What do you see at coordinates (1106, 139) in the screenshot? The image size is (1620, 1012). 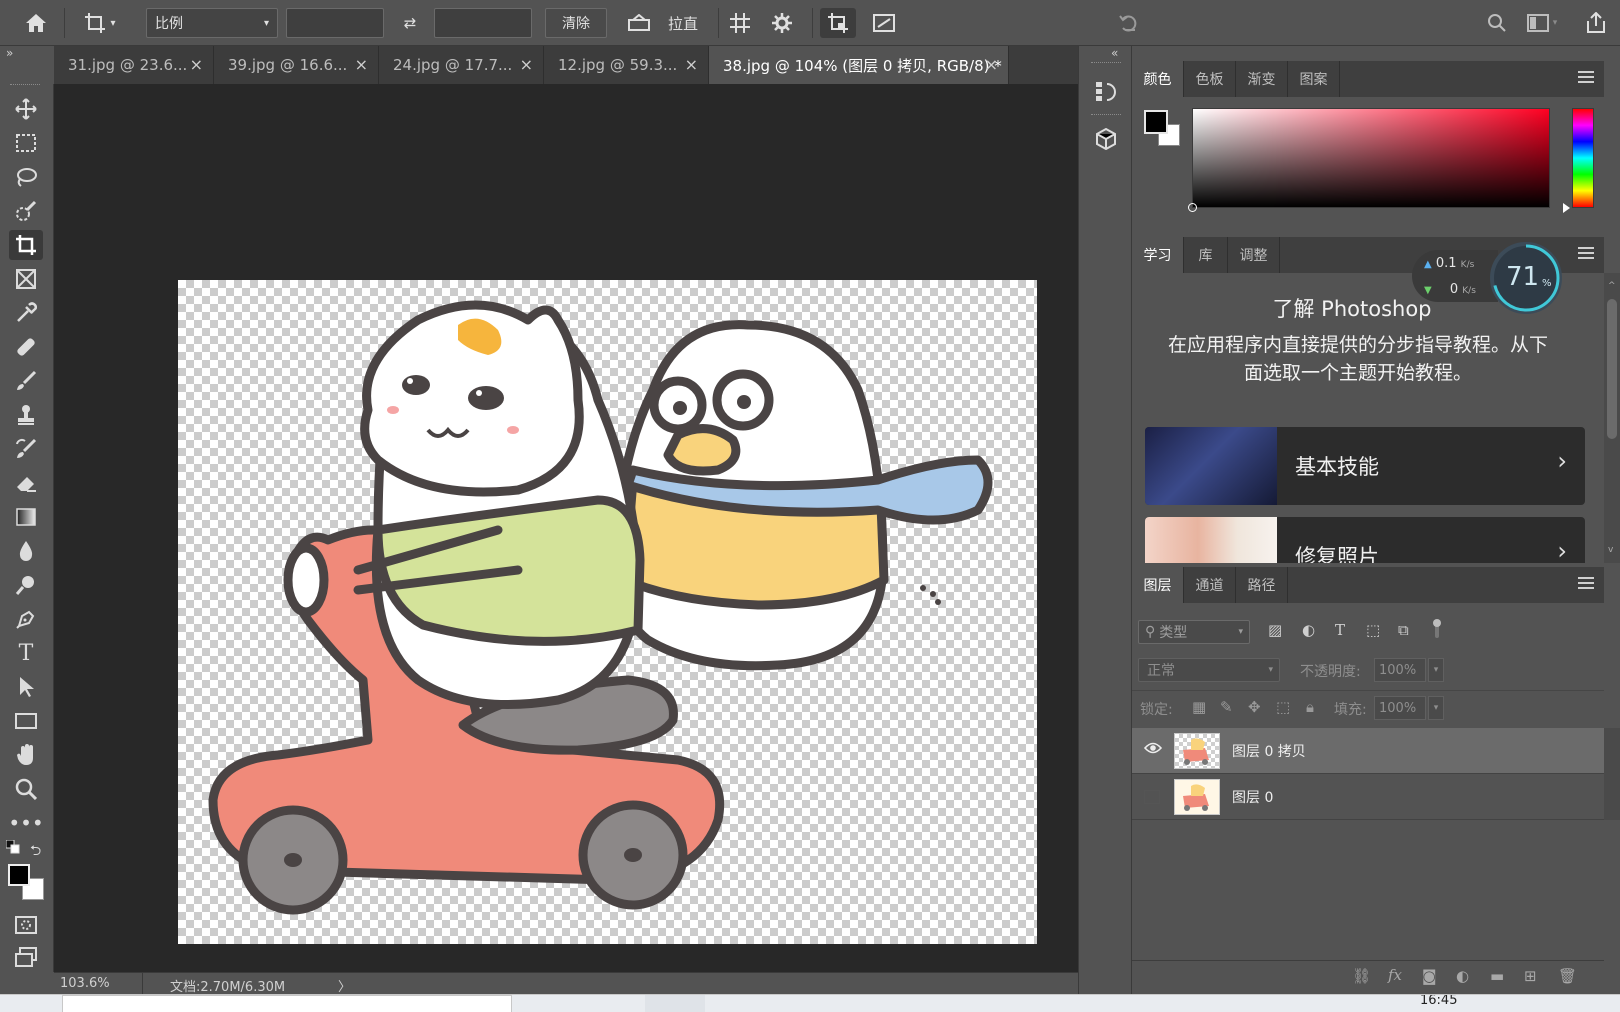 I see `3d-panel-icon` at bounding box center [1106, 139].